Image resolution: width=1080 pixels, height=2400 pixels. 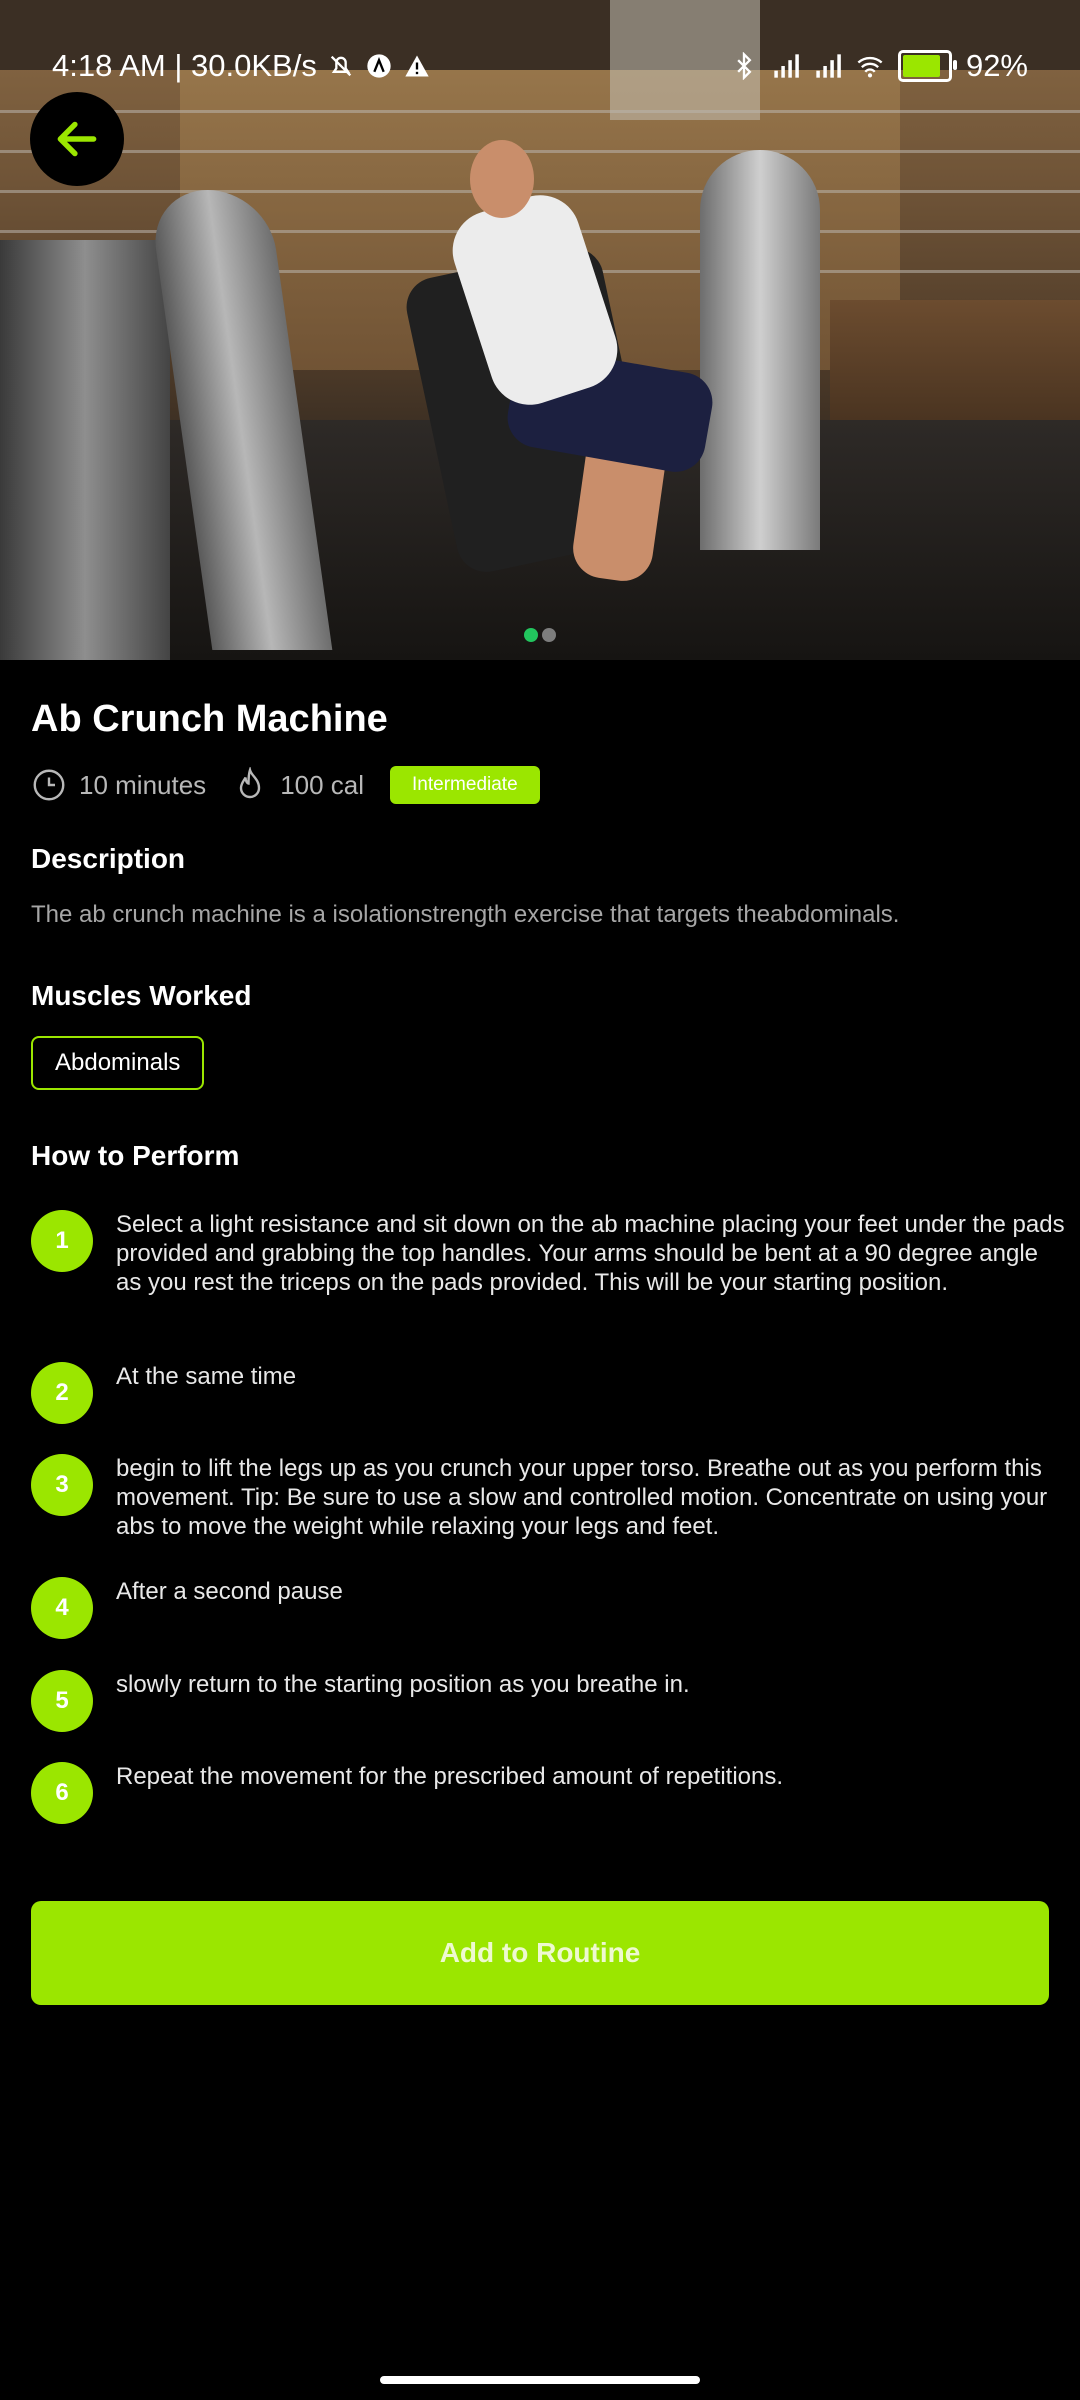 I want to click on warning-icon, so click(x=417, y=66).